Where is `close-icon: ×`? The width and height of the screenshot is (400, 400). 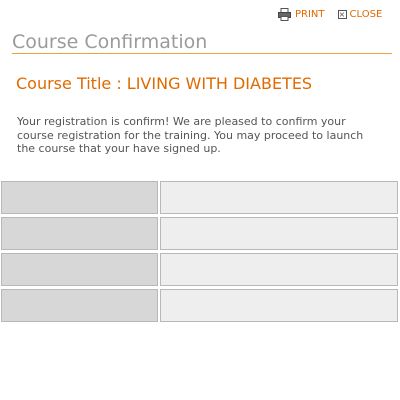 close-icon: × is located at coordinates (342, 14).